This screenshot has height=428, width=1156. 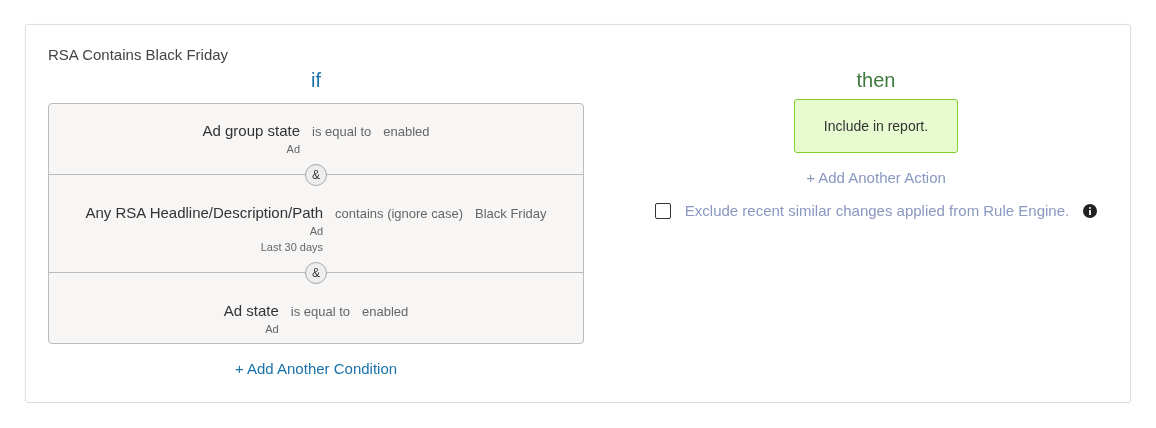 What do you see at coordinates (292, 247) in the screenshot?
I see `condition-scope: Last 30 days` at bounding box center [292, 247].